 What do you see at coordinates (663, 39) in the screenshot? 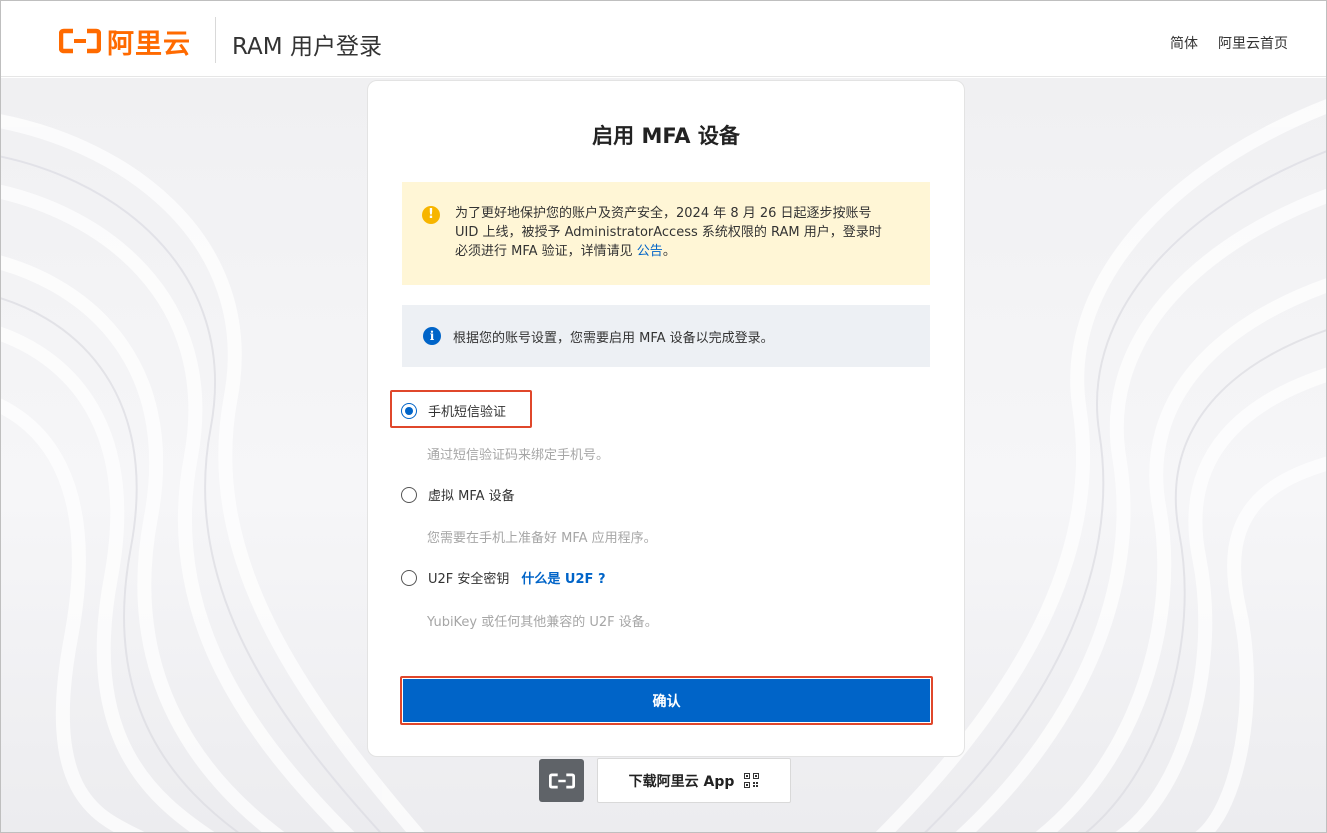
I see `top-header: 阿里云 RAM 用户登录 简体 阿里云首页` at bounding box center [663, 39].